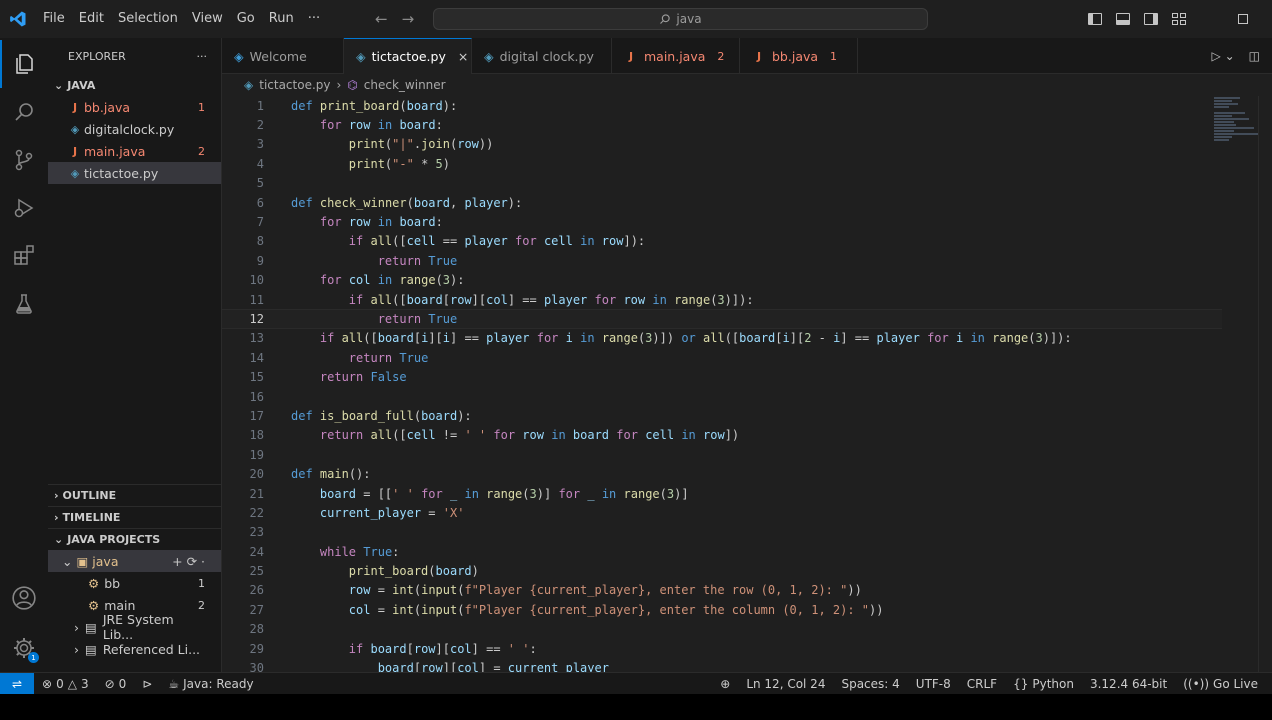 The image size is (1272, 720). What do you see at coordinates (24, 648) in the screenshot?
I see `settings-gear-icon: 1` at bounding box center [24, 648].